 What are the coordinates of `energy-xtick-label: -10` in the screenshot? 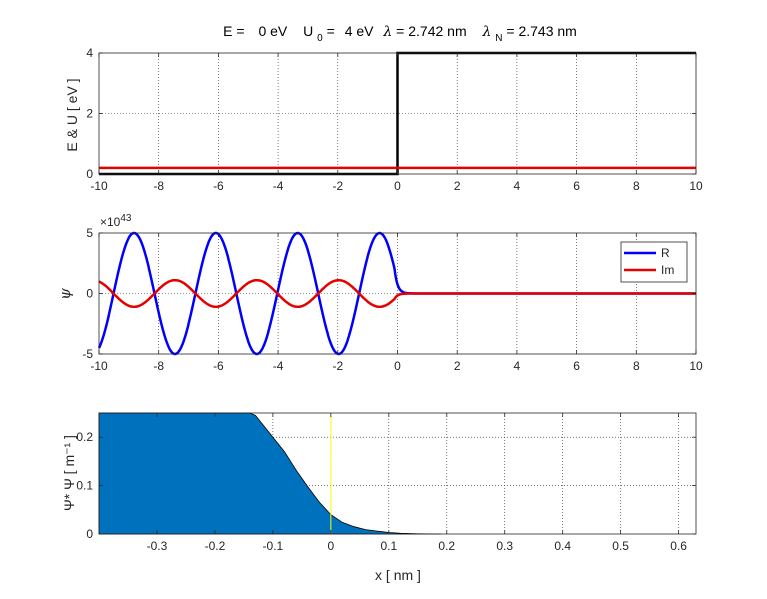 It's located at (99, 186).